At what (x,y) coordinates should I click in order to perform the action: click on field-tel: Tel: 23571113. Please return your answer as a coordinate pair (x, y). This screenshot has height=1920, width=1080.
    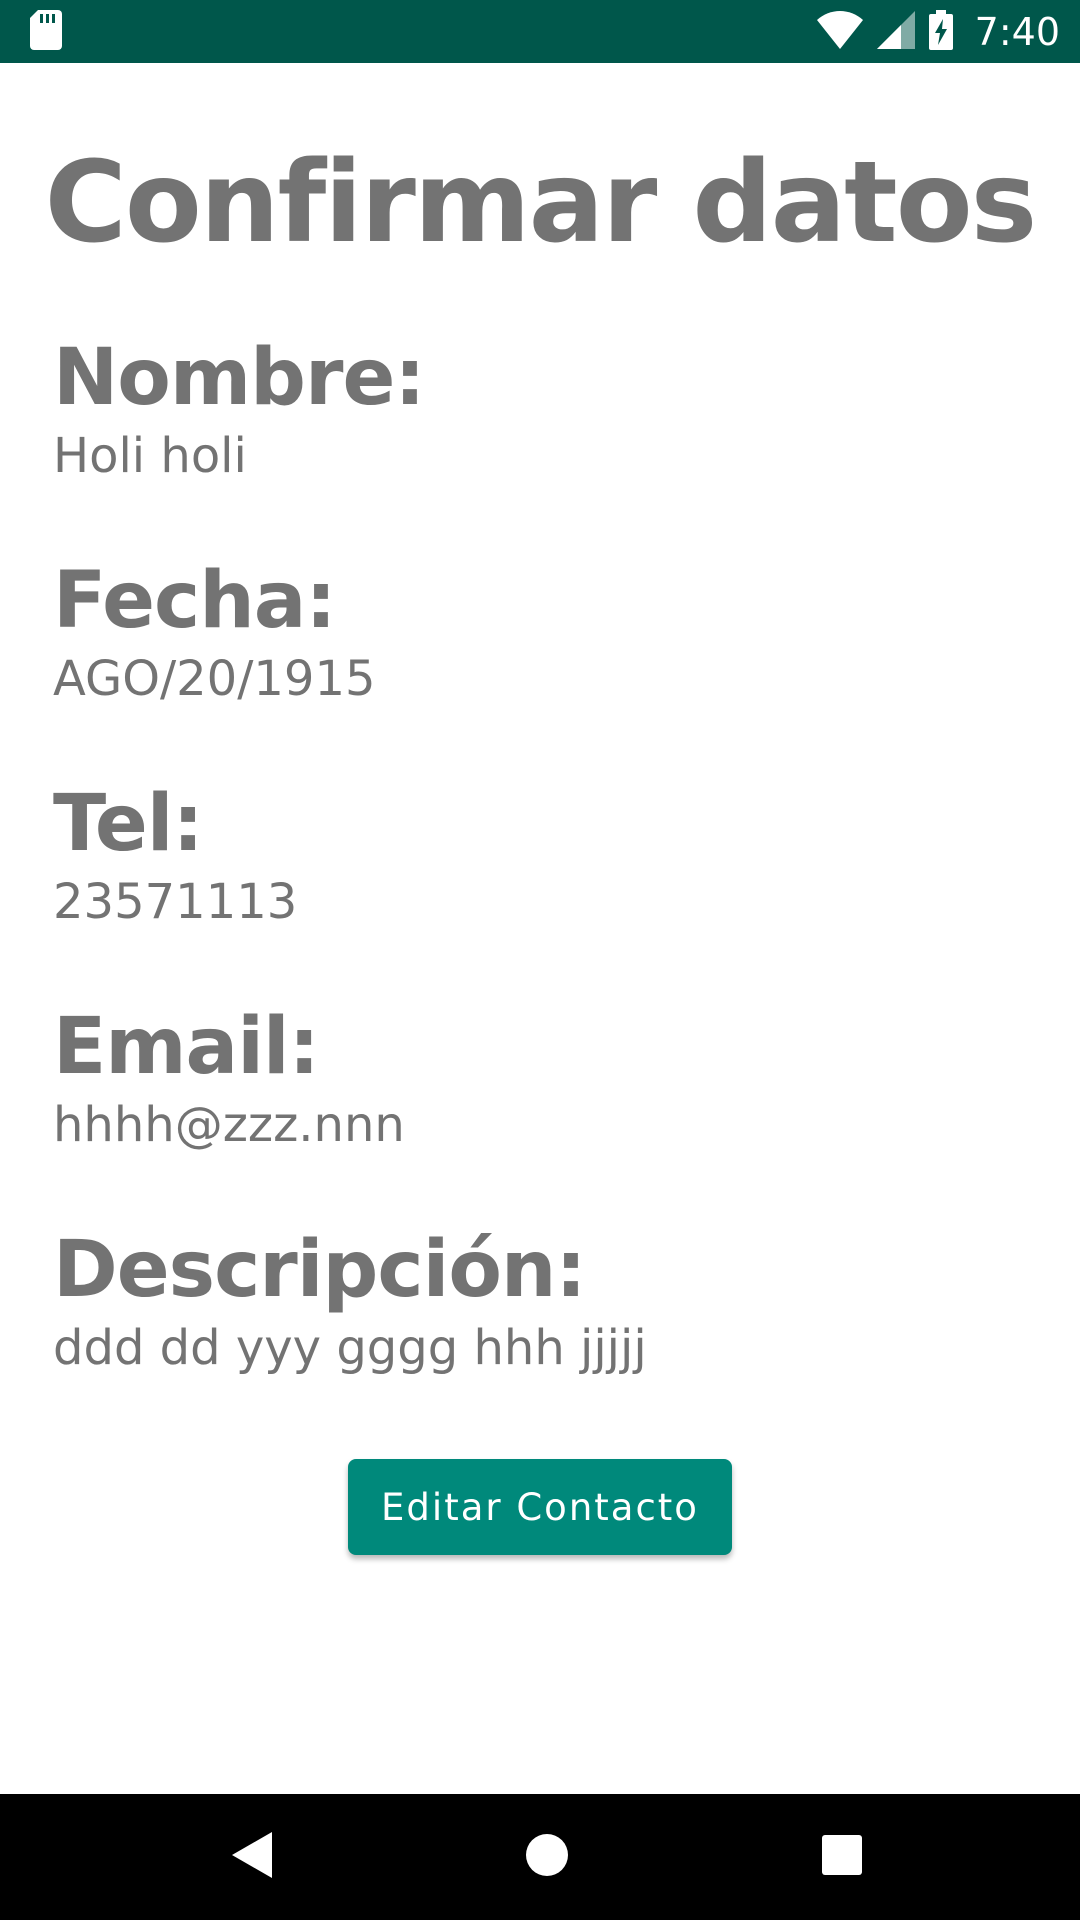
    Looking at the image, I should click on (543, 854).